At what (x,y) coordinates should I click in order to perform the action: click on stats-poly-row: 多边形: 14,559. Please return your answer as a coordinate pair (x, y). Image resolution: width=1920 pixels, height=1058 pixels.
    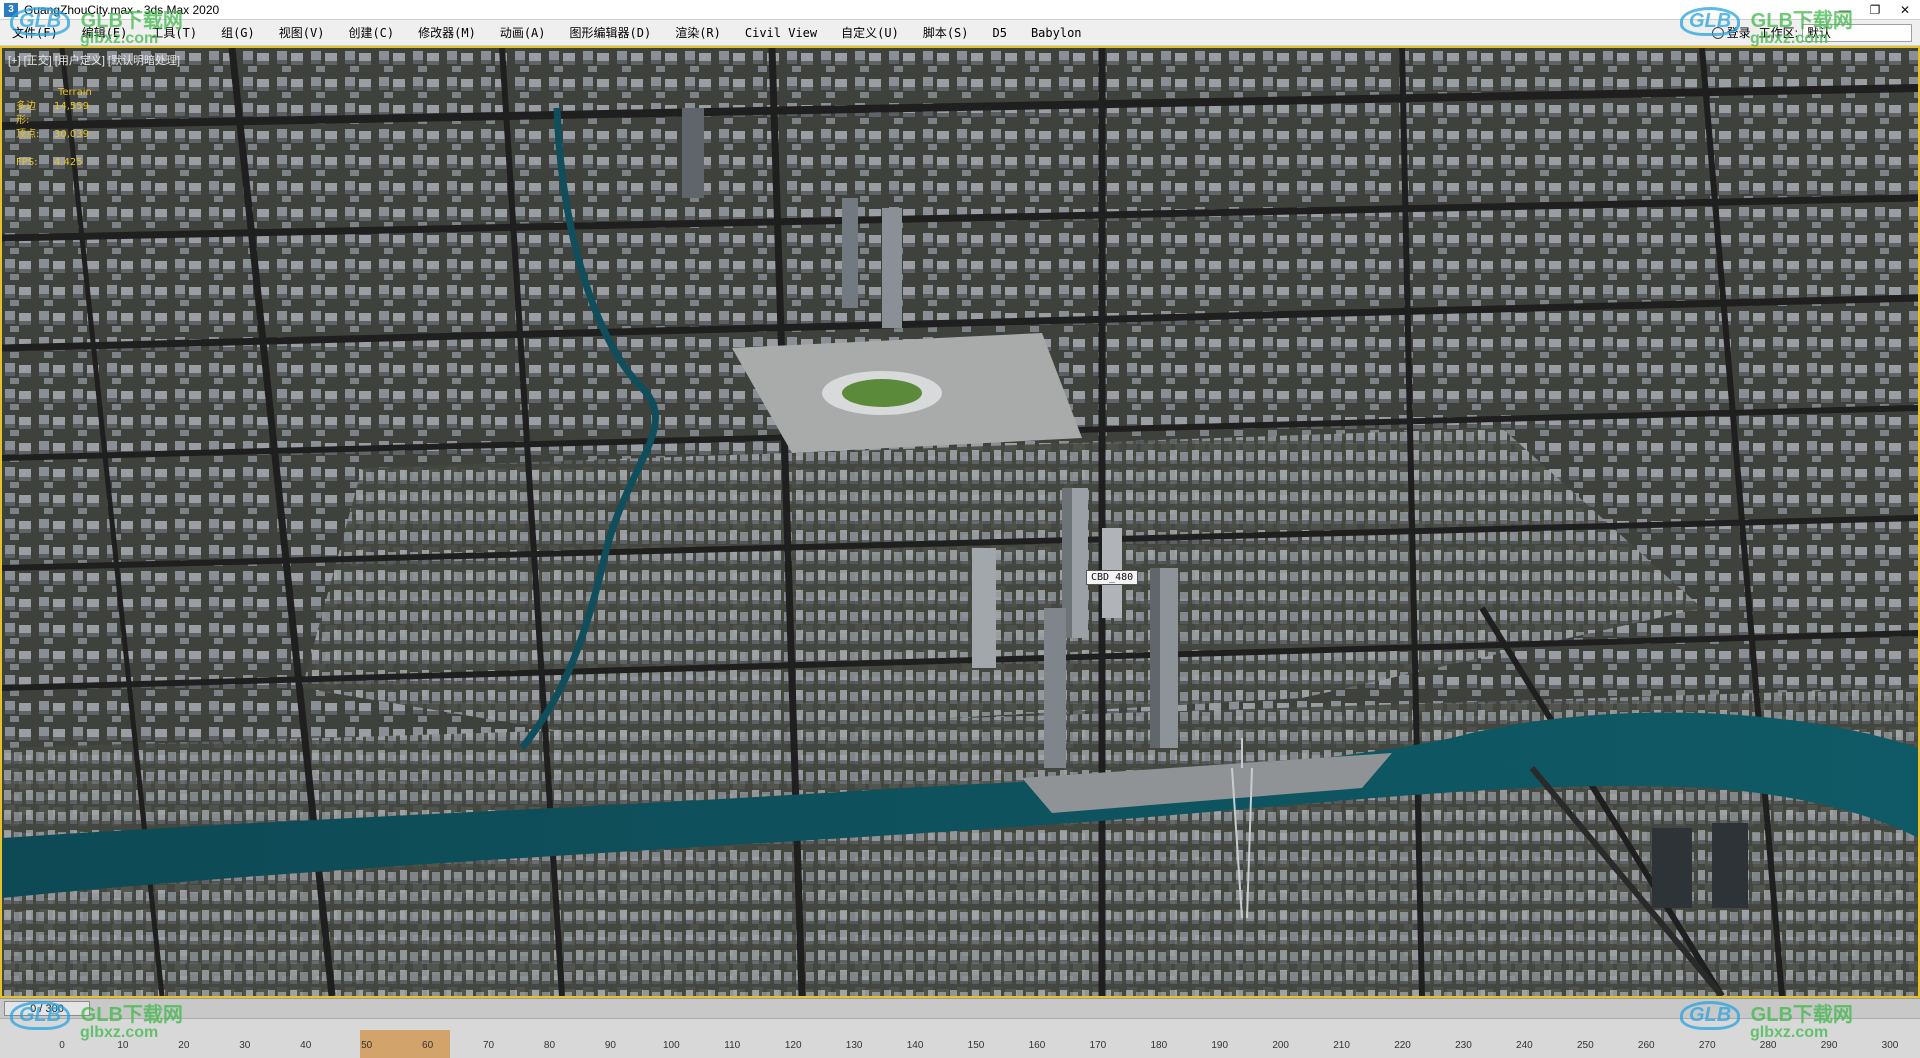
    Looking at the image, I should click on (54, 114).